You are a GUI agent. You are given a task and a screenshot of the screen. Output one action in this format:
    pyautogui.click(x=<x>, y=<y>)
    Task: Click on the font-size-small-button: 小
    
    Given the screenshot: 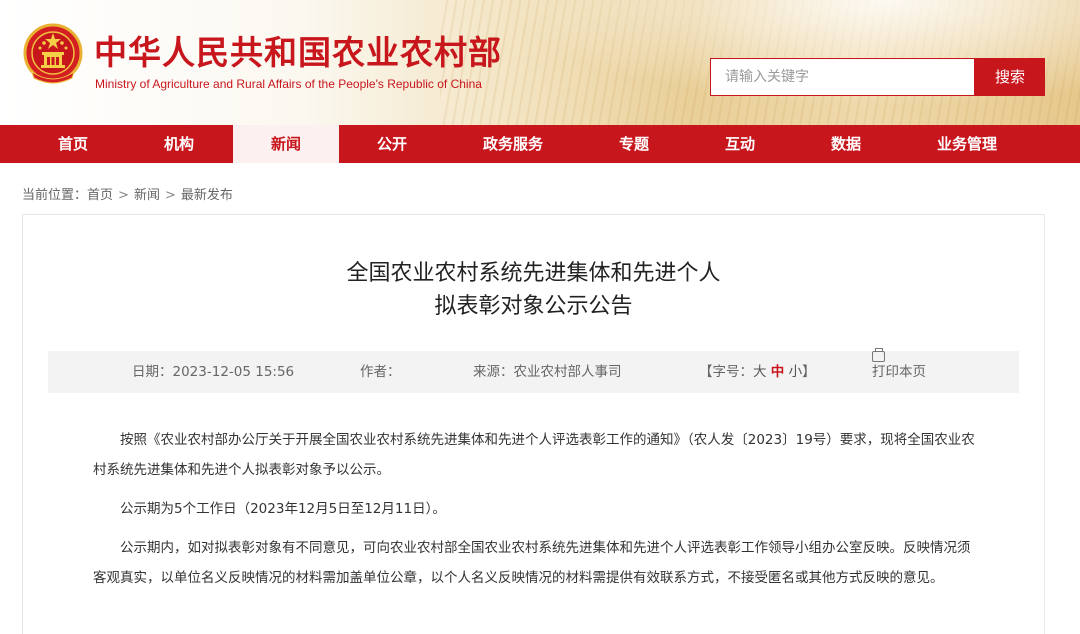 What is the action you would take?
    pyautogui.click(x=796, y=372)
    